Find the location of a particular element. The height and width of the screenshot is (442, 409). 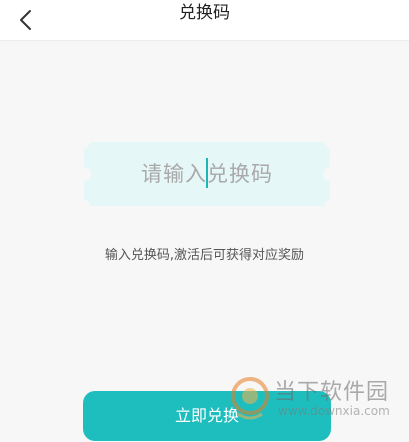

redeem-hint: 输入兑换码,激活后可获得对应奖励 is located at coordinates (204, 255).